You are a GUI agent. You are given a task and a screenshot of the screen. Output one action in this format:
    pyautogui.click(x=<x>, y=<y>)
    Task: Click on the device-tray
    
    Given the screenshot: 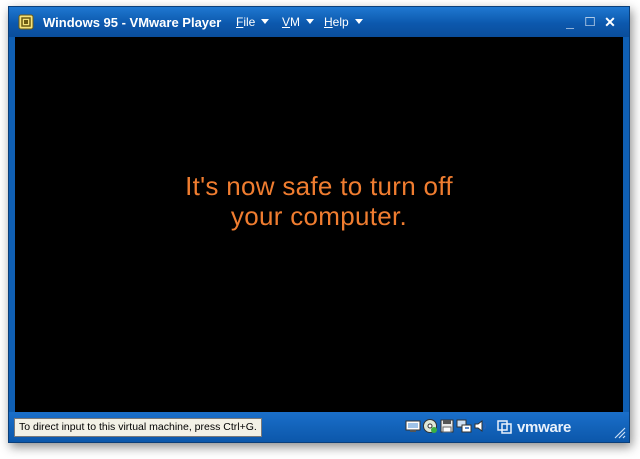 What is the action you would take?
    pyautogui.click(x=450, y=427)
    